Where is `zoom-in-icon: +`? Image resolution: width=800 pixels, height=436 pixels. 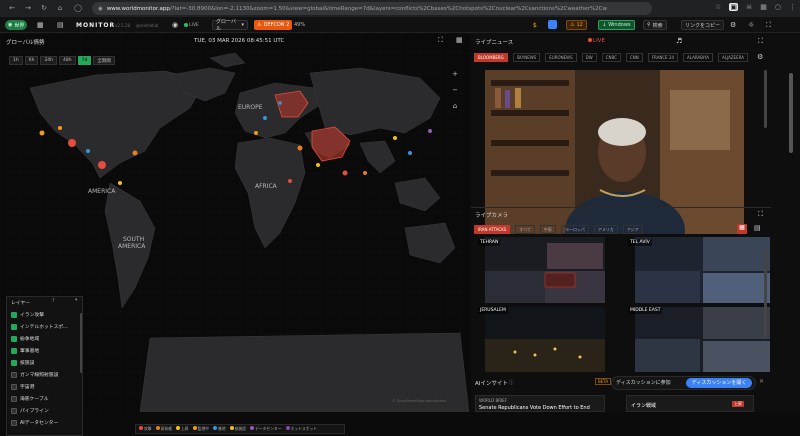 zoom-in-icon: + is located at coordinates (455, 74).